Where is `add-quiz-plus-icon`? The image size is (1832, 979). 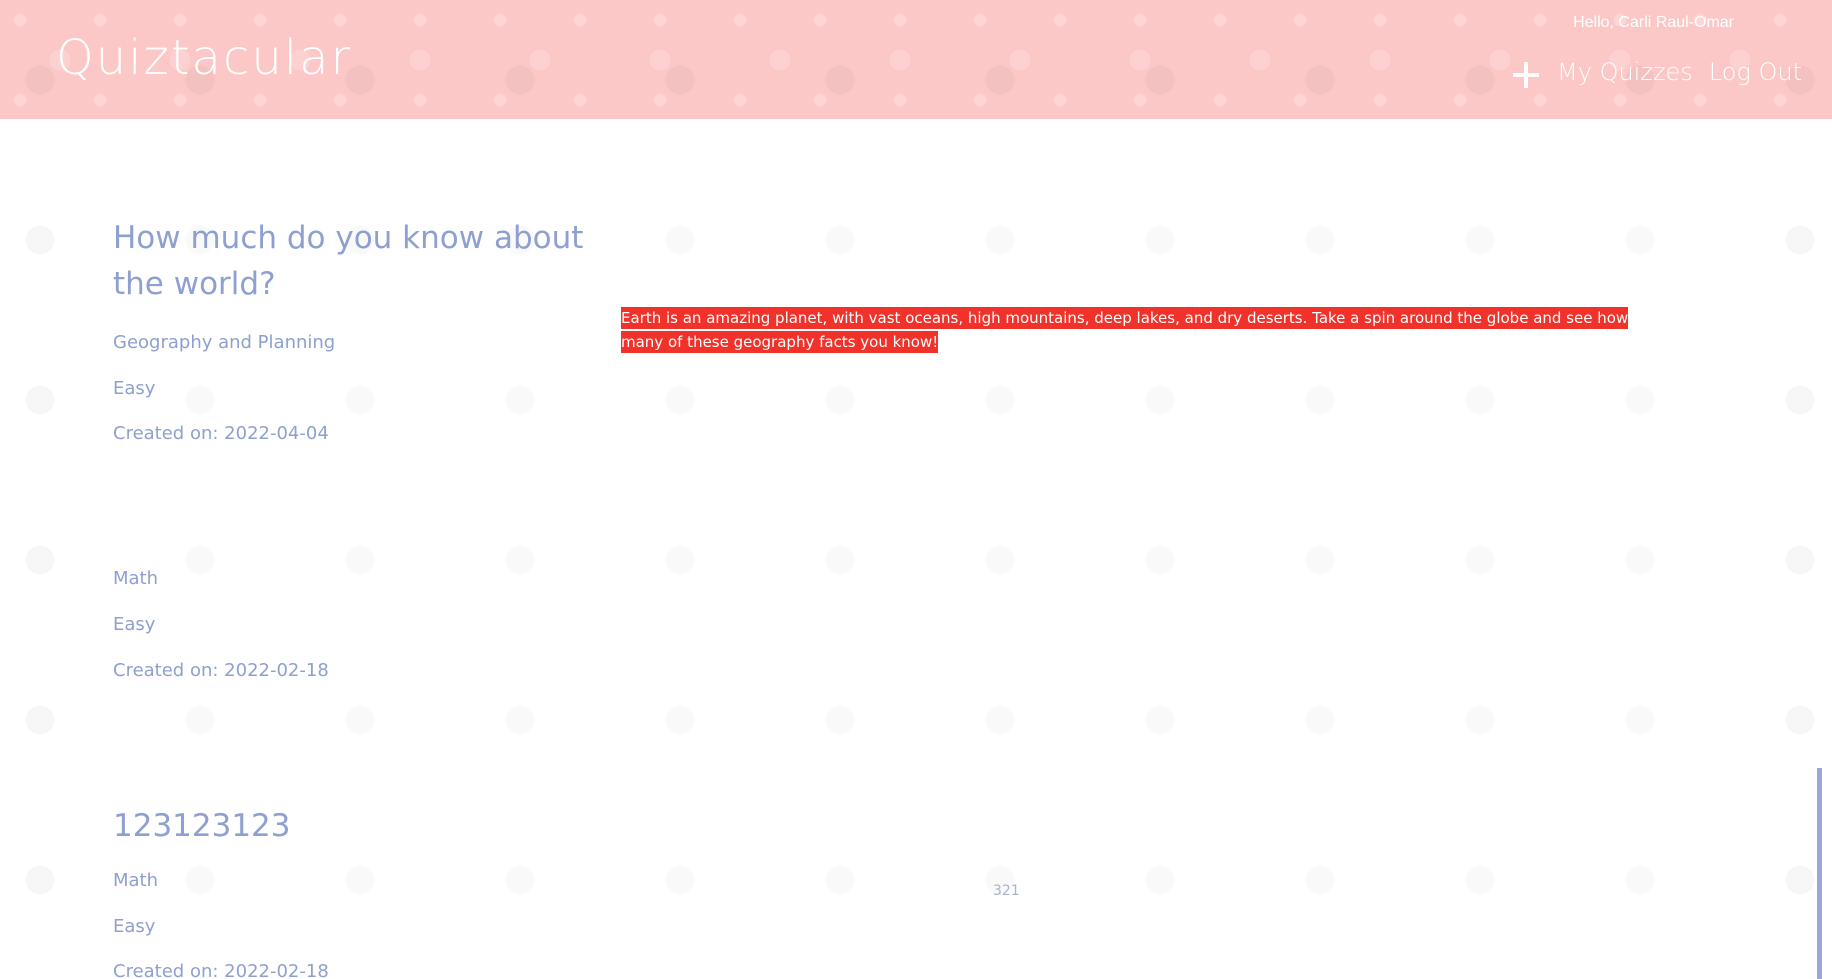 add-quiz-plus-icon is located at coordinates (1526, 75).